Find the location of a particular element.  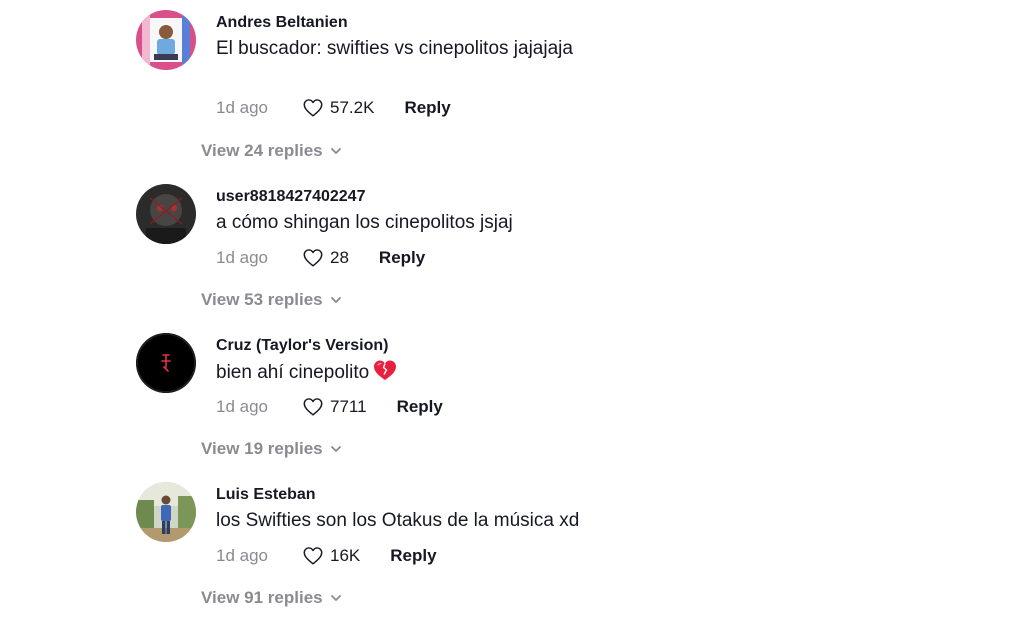

comment-username: Luis Esteban is located at coordinates (266, 495).